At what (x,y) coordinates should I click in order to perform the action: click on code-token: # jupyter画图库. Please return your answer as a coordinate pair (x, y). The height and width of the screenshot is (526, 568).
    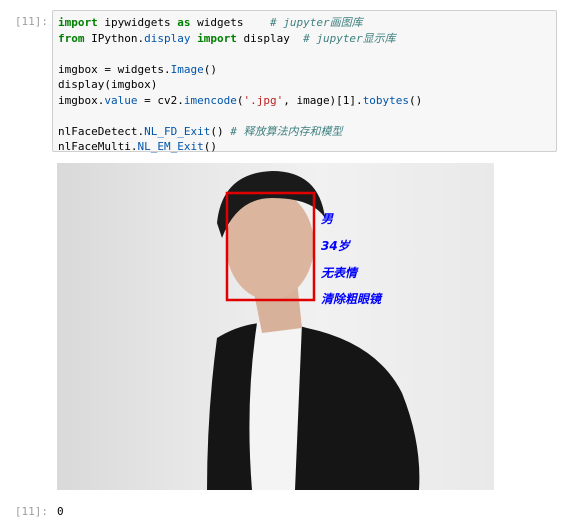
    Looking at the image, I should click on (316, 22).